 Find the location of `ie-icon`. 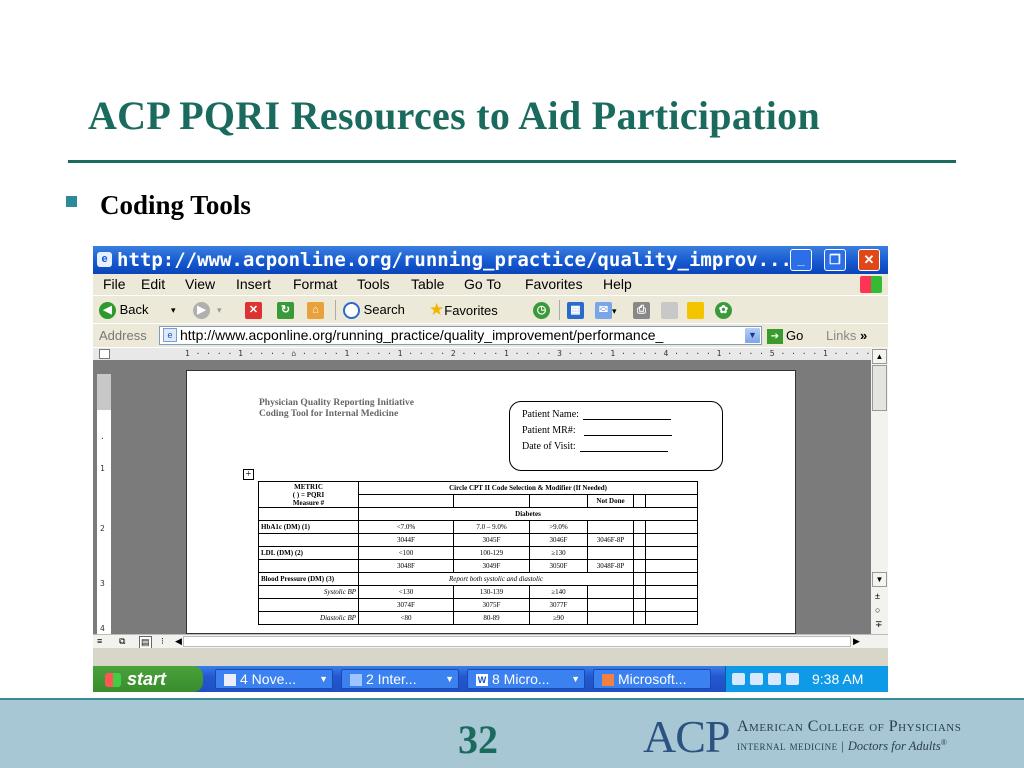

ie-icon is located at coordinates (356, 680).